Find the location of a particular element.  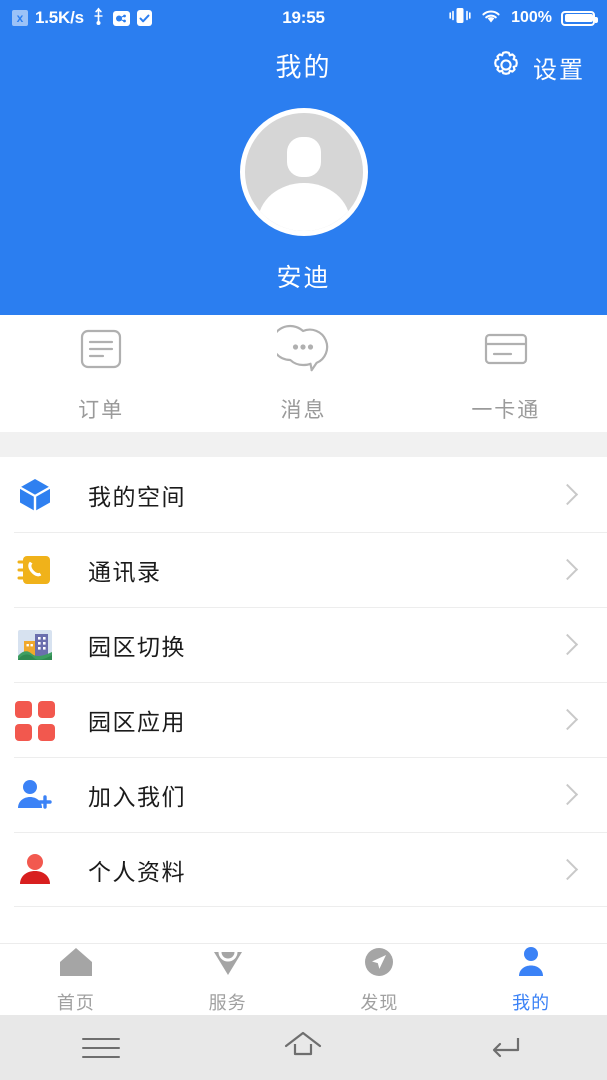

apps-grid-icon is located at coordinates (35, 720).